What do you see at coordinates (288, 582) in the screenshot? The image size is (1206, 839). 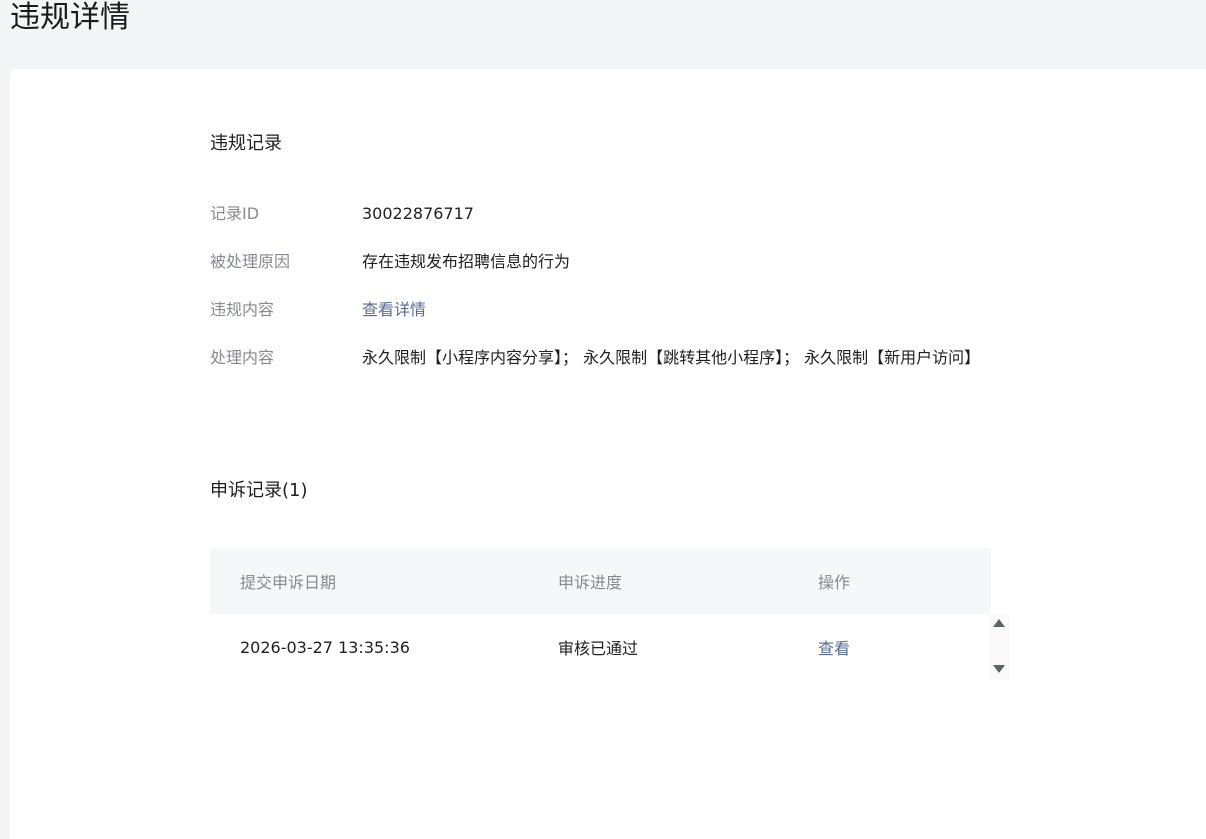 I see `column-header-date: 提交申诉日期` at bounding box center [288, 582].